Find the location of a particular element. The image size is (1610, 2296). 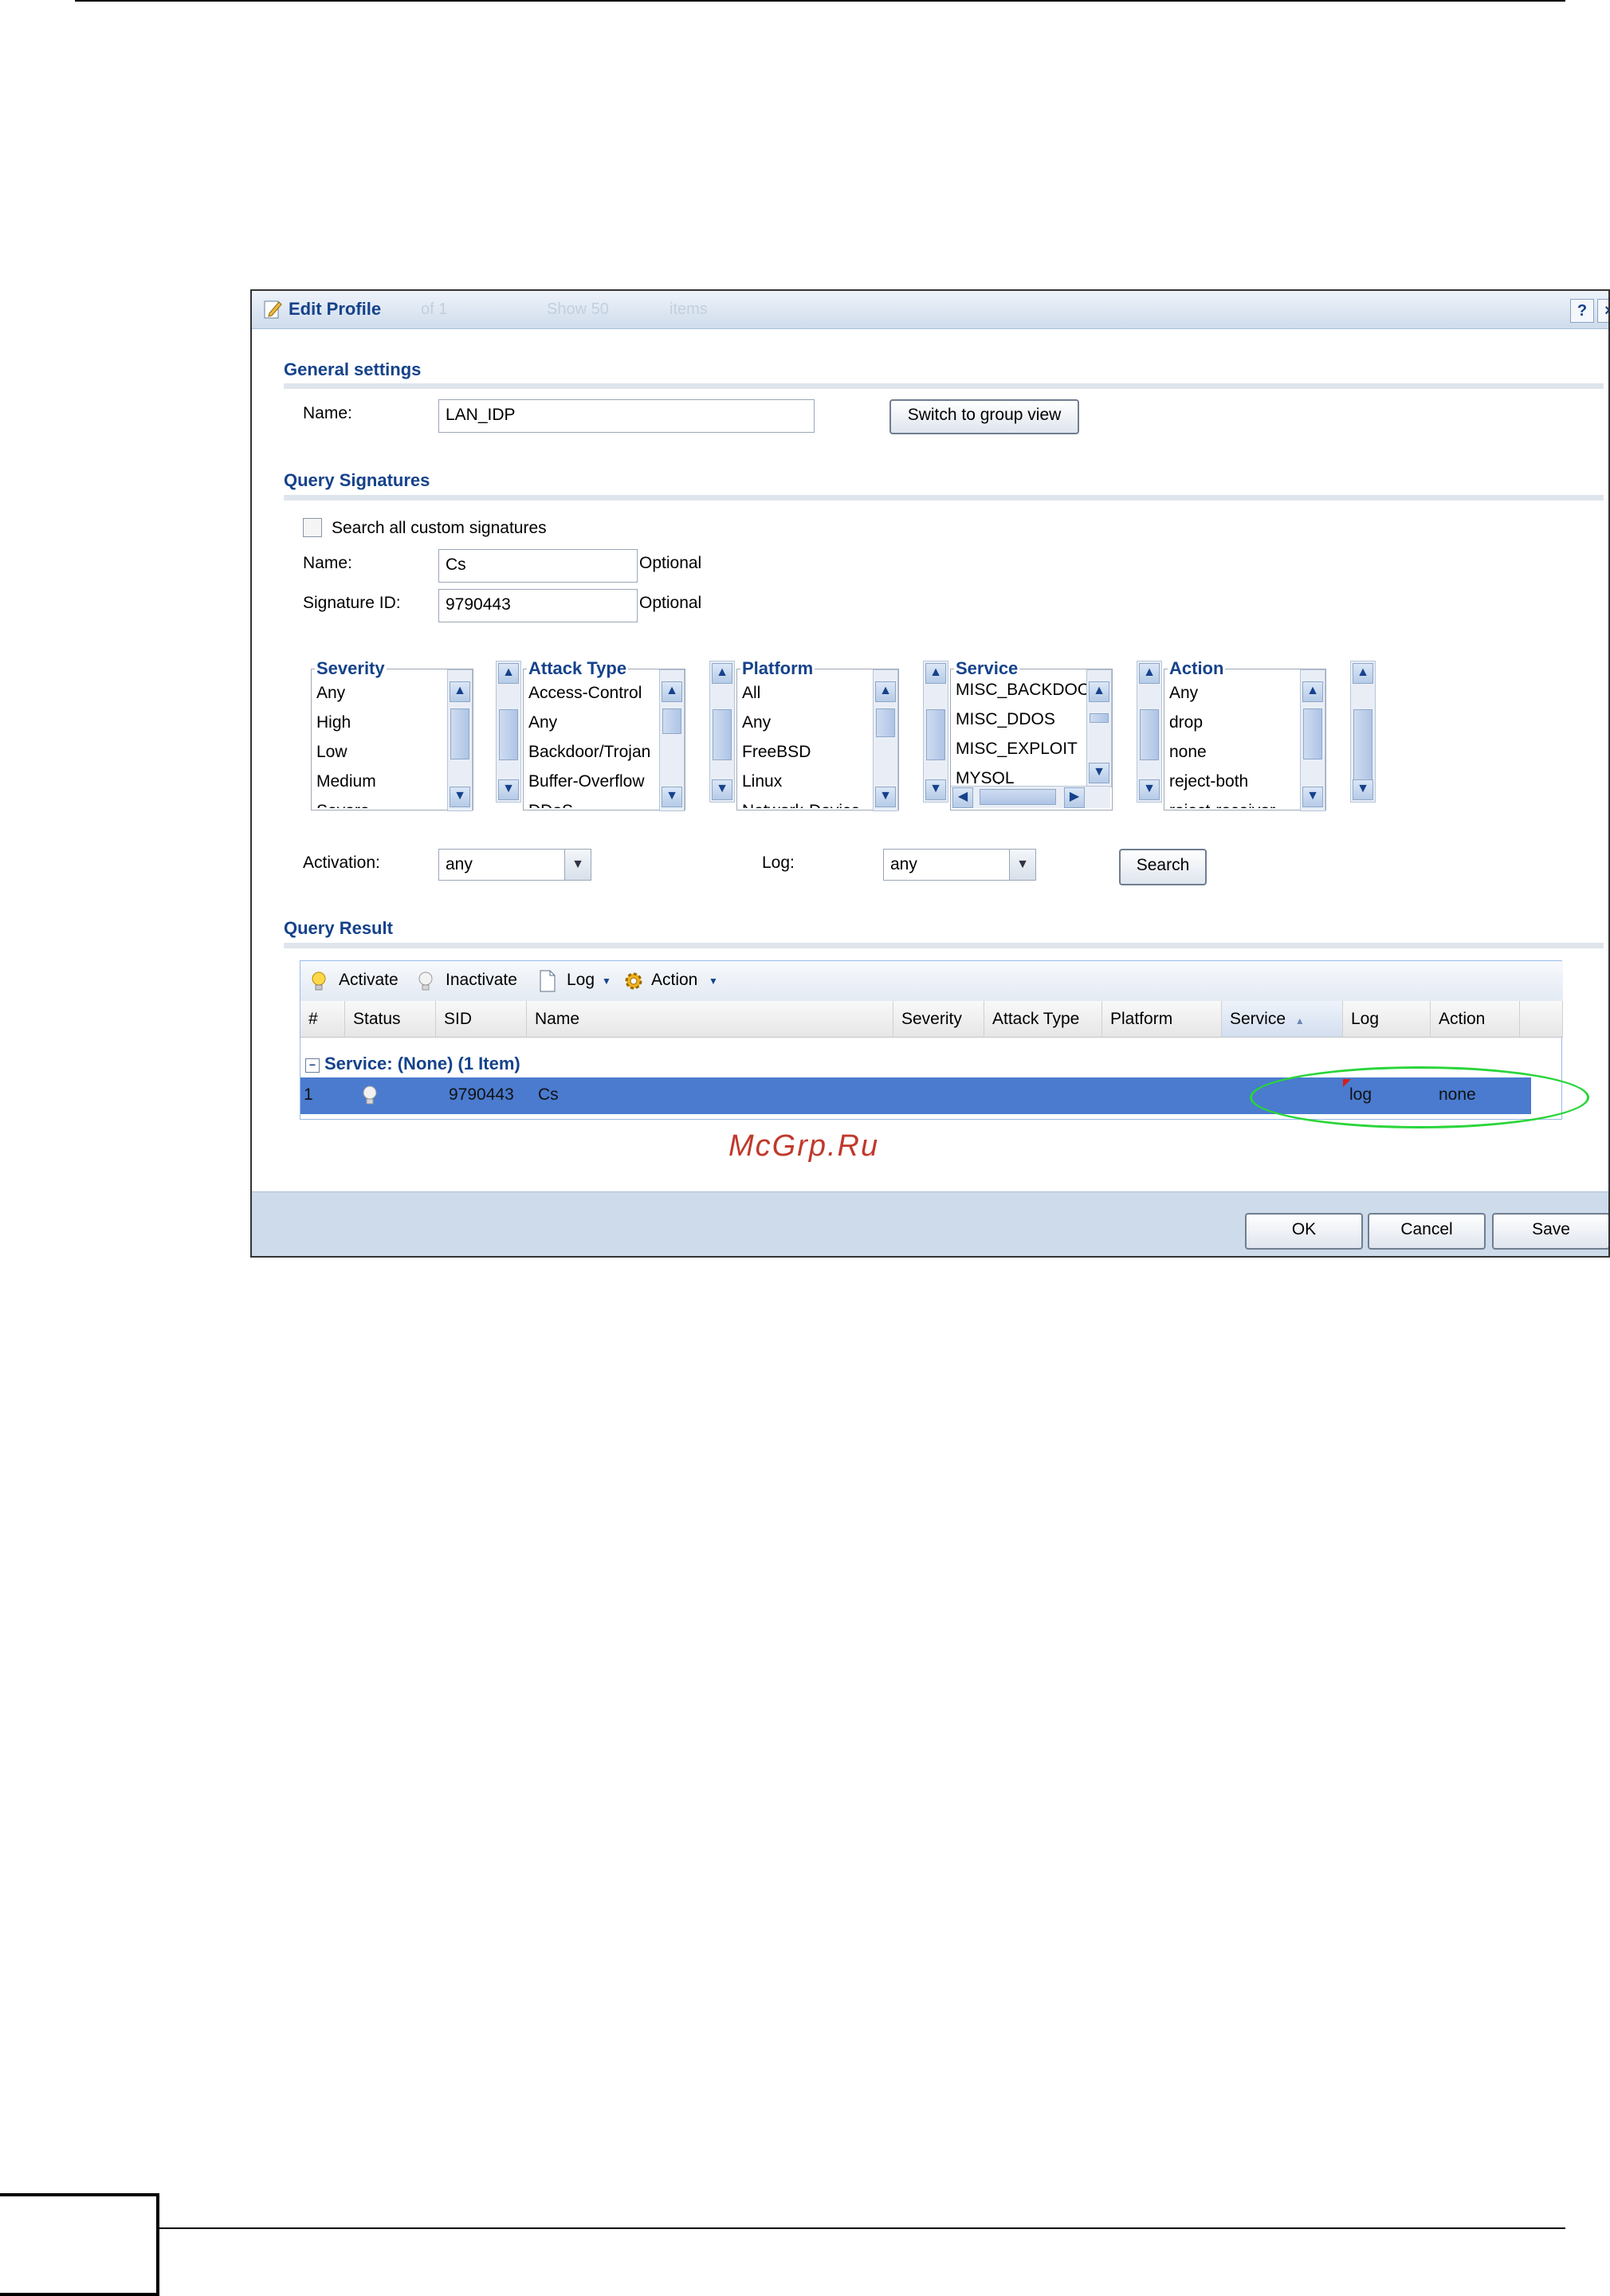

column-header-log: Log is located at coordinates (1387, 1019).